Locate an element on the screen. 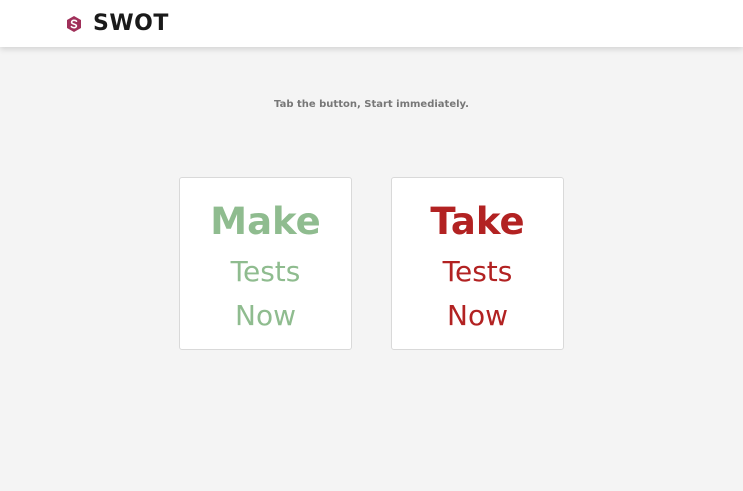 This screenshot has width=743, height=491. take-tests-line1: Take is located at coordinates (477, 221).